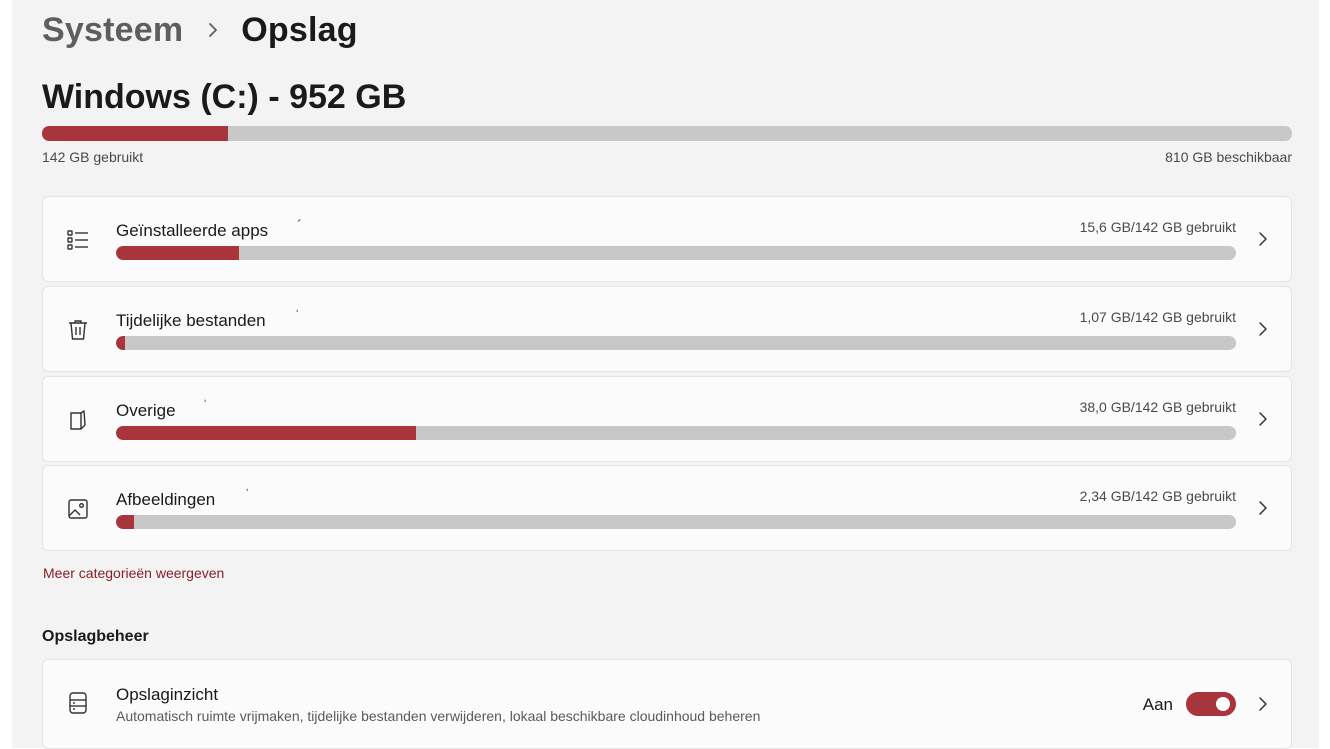 The image size is (1330, 749). Describe the element at coordinates (1157, 704) in the screenshot. I see `toggle-state-label: Aan` at that location.